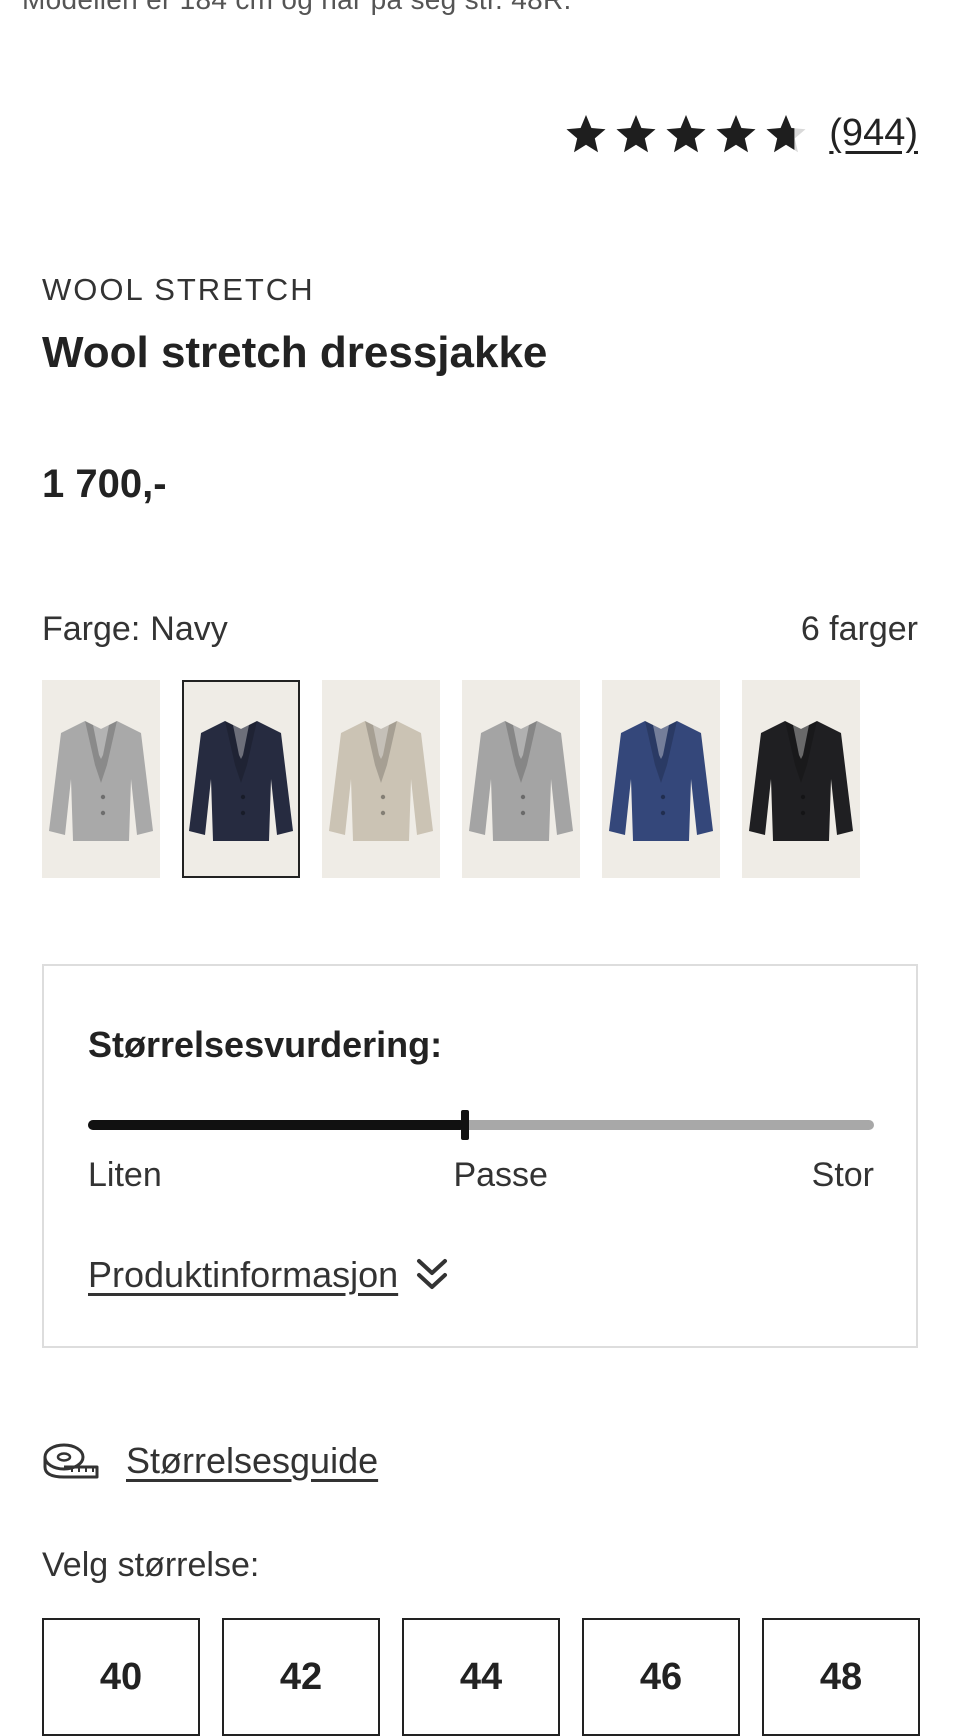 Image resolution: width=960 pixels, height=1736 pixels. What do you see at coordinates (465, 1125) in the screenshot?
I see `size-rating-marker` at bounding box center [465, 1125].